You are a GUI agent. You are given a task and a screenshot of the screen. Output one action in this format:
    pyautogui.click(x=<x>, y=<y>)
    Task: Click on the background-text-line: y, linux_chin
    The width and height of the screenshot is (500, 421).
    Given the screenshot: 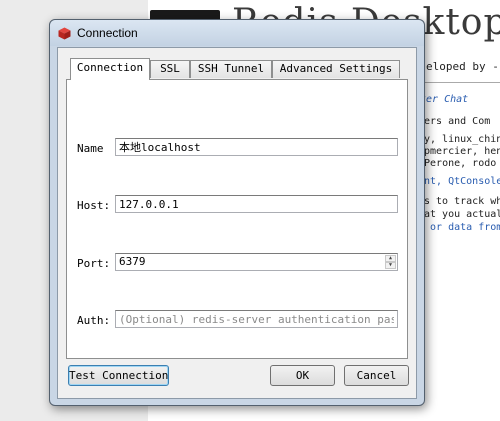 What is the action you would take?
    pyautogui.click(x=462, y=139)
    